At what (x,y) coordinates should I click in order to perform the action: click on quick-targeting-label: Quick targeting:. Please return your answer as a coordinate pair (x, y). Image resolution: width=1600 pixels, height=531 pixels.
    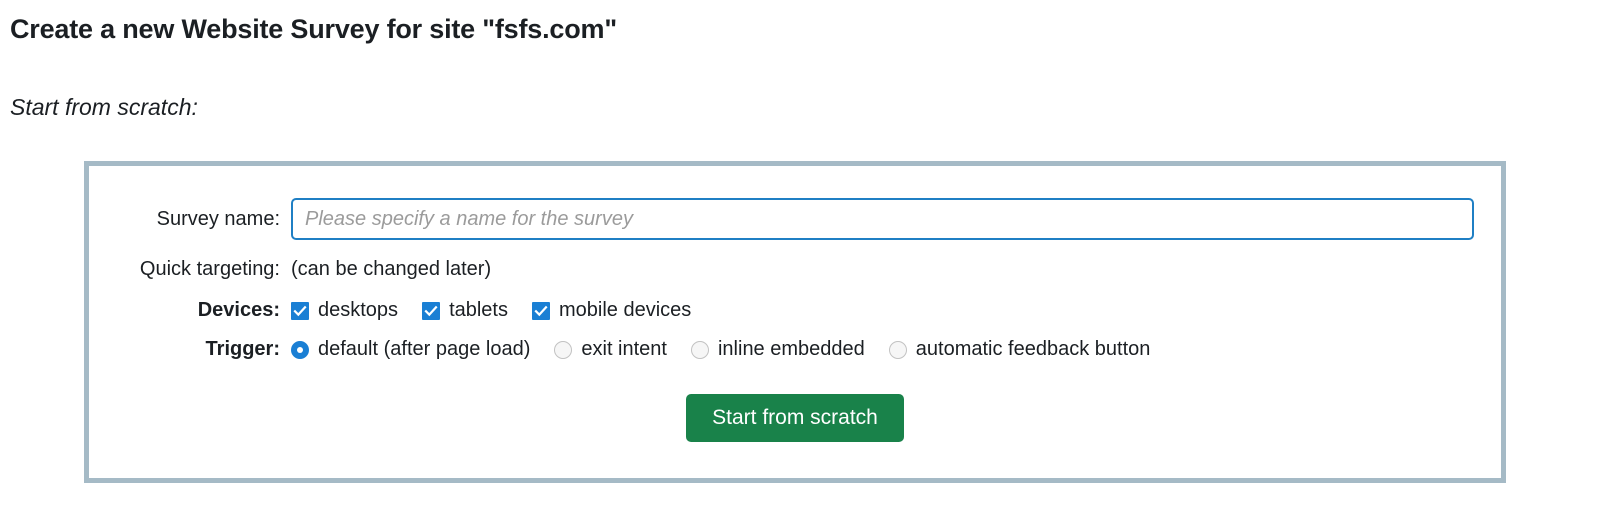
    Looking at the image, I should click on (209, 269).